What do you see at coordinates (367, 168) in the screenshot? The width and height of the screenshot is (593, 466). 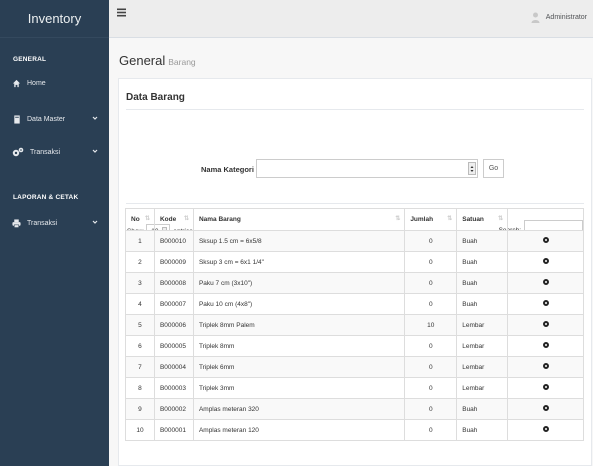 I see `kategori-select` at bounding box center [367, 168].